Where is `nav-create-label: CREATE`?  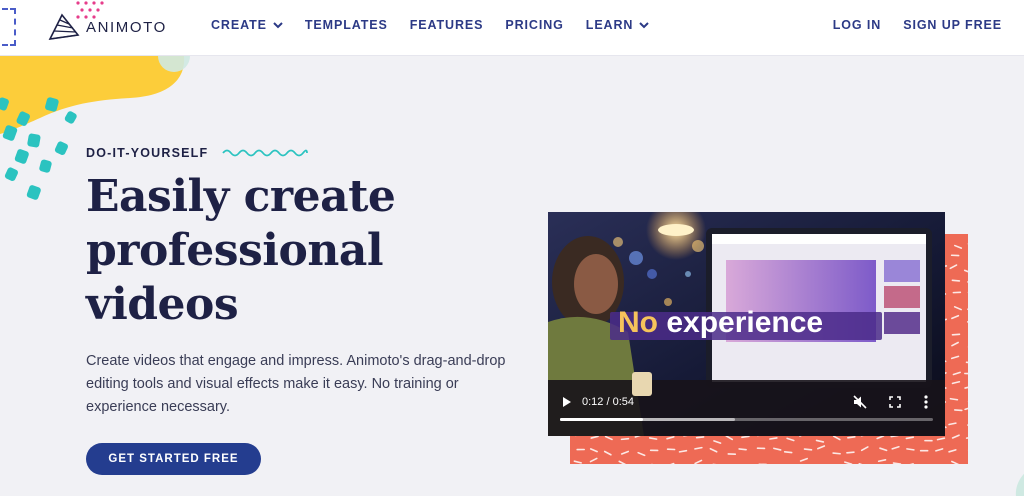 nav-create-label: CREATE is located at coordinates (239, 25).